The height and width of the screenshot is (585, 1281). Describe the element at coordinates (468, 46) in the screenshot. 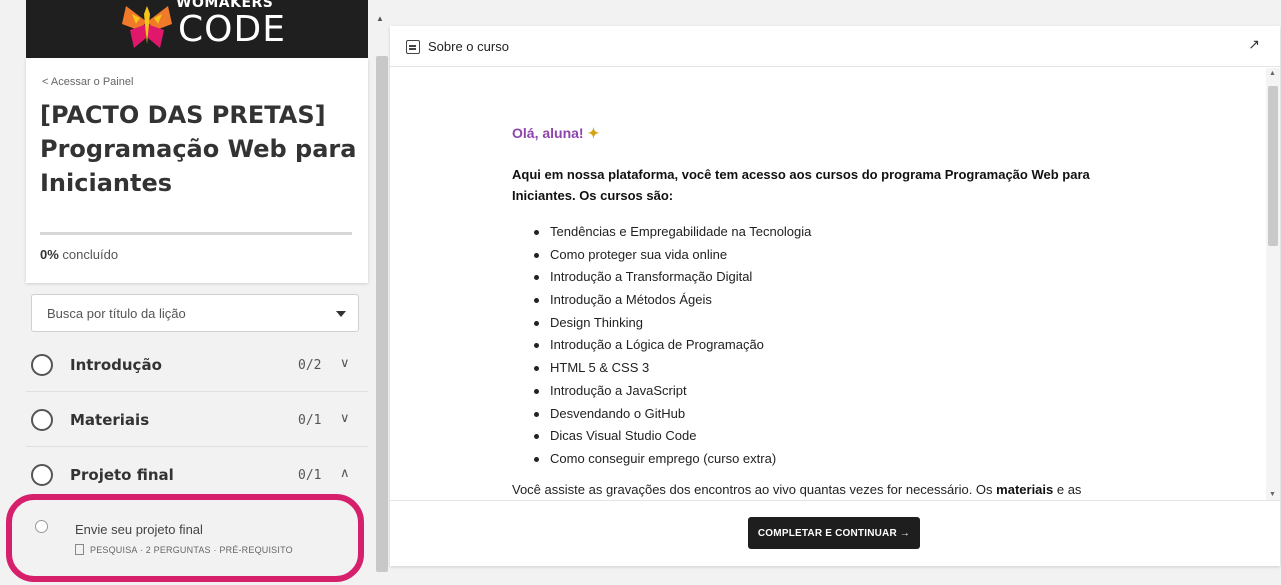

I see `panel-title: Sobre o curso` at that location.